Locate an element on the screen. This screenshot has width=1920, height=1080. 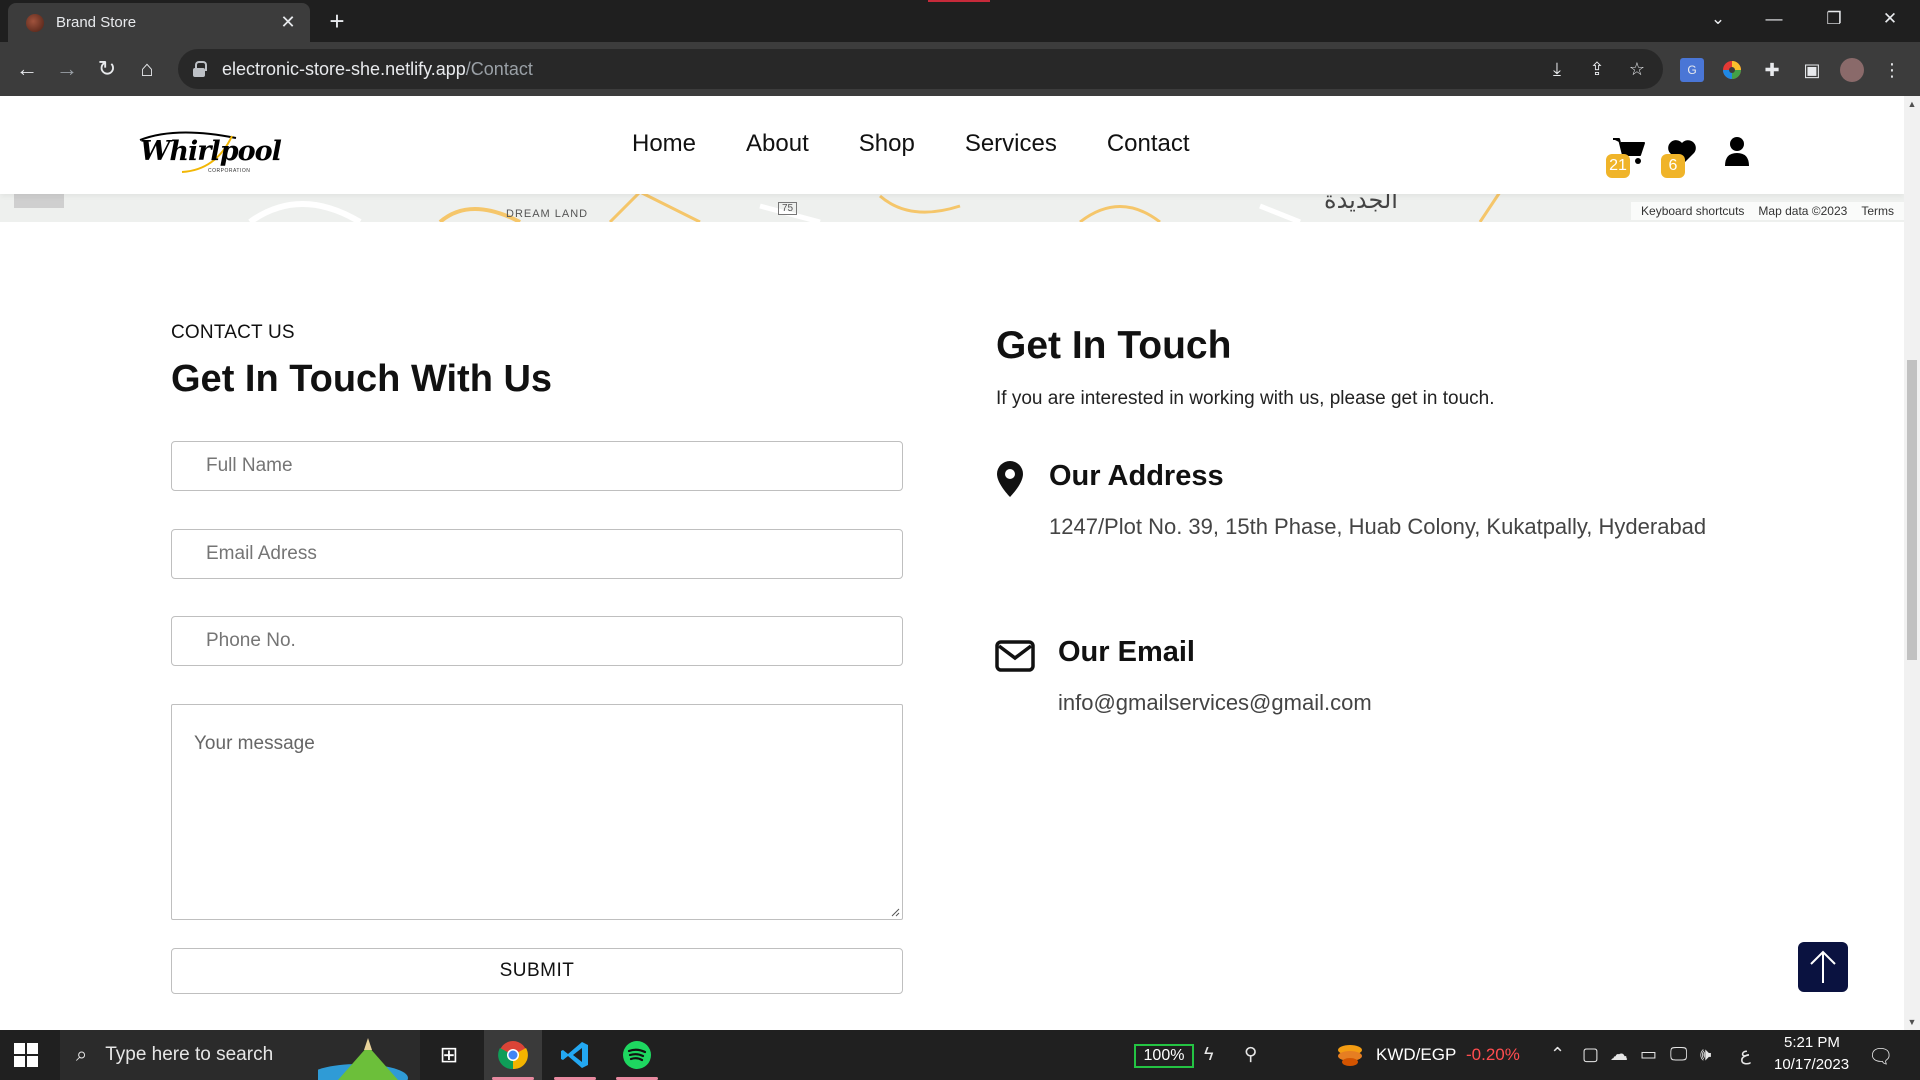
url-path: /Contact is located at coordinates (499, 68).